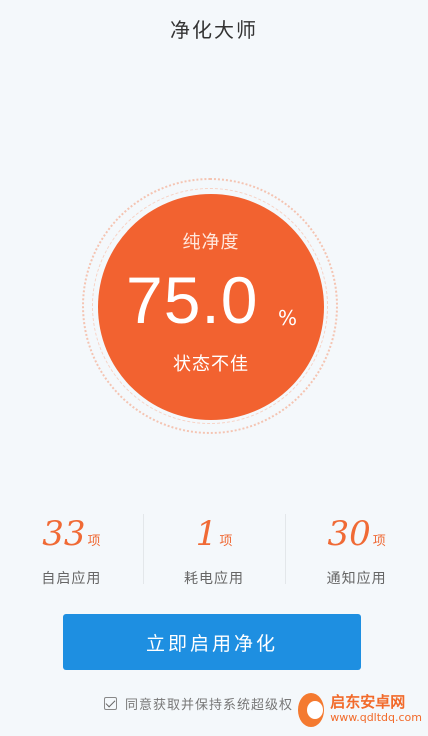 The width and height of the screenshot is (428, 736). Describe the element at coordinates (211, 242) in the screenshot. I see `gauge-label: 纯净度` at that location.